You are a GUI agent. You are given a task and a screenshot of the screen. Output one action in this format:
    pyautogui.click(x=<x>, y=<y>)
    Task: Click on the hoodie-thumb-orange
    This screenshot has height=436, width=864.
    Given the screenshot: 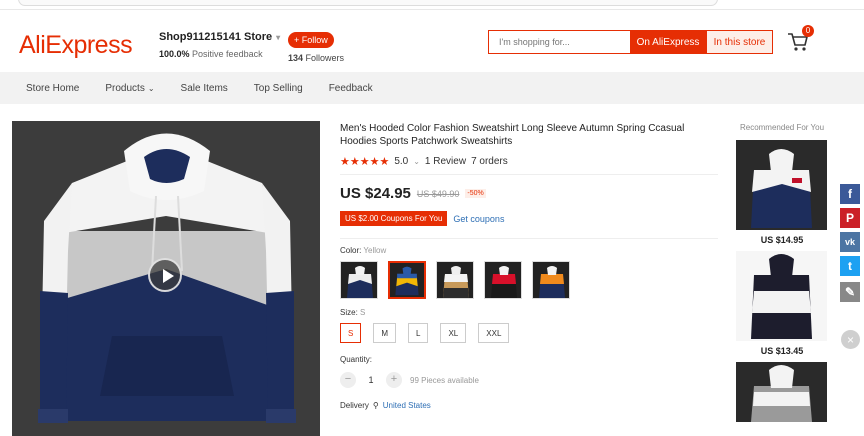 What is the action you would take?
    pyautogui.click(x=551, y=280)
    